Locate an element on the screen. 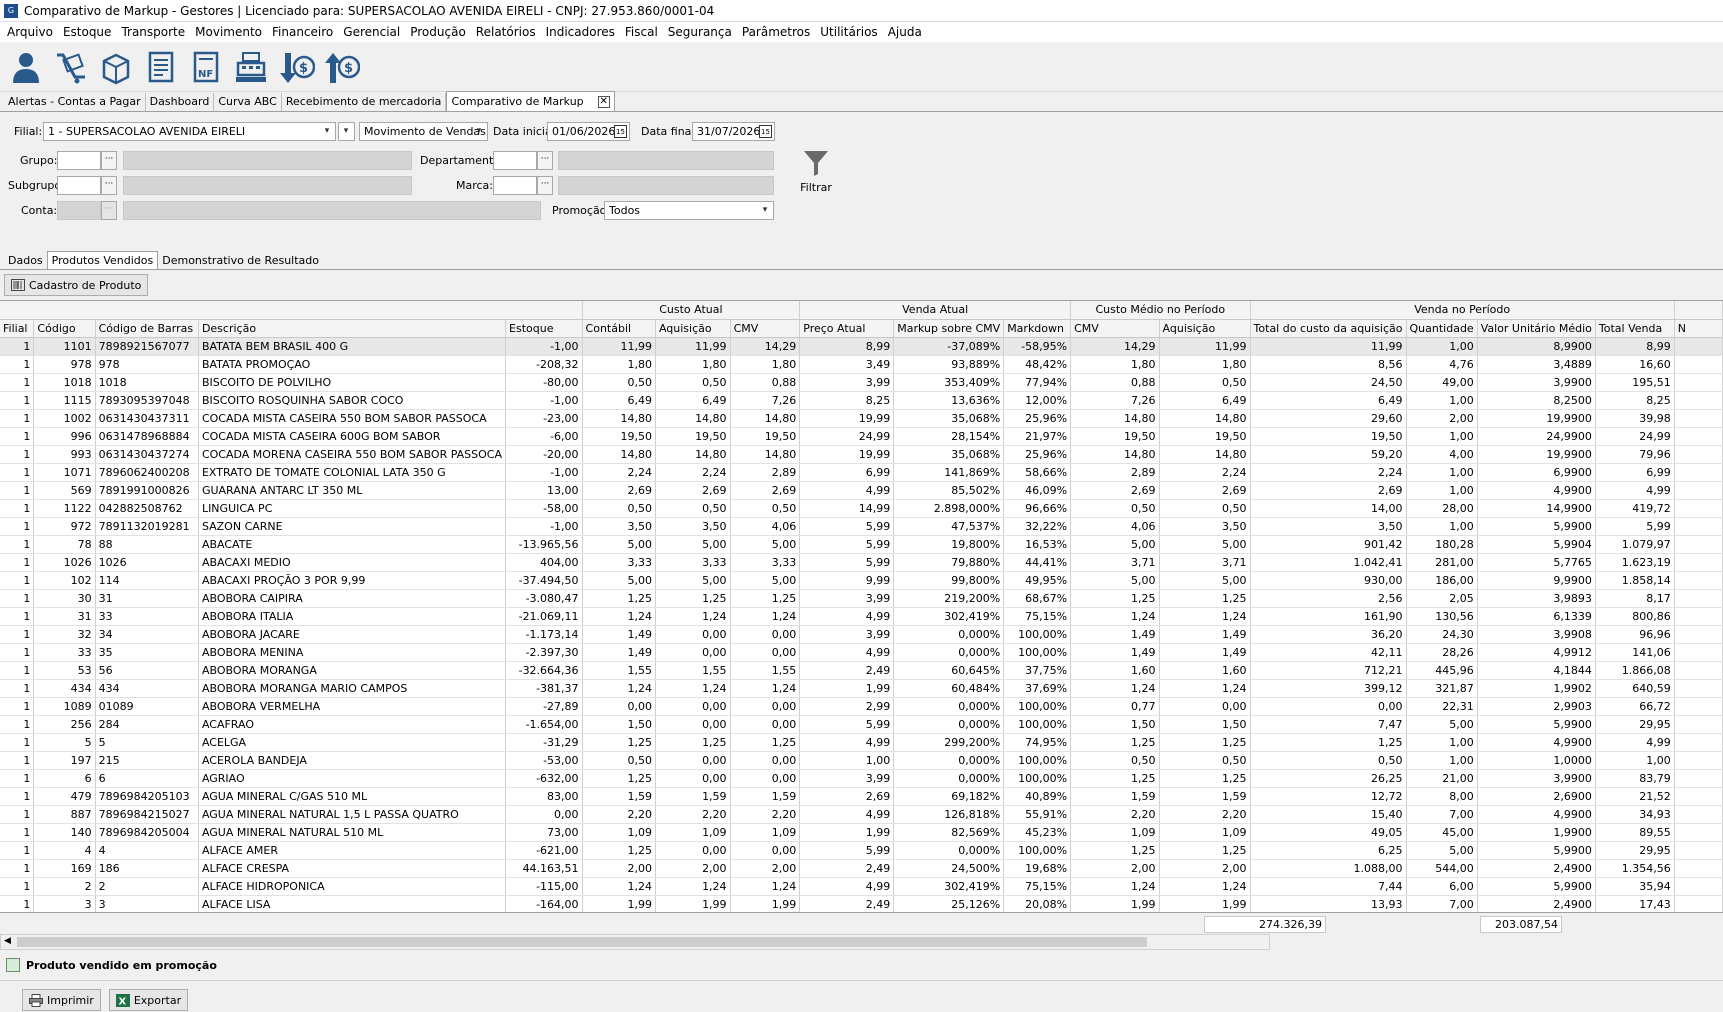 The height and width of the screenshot is (1012, 1723). menu-relatorios: Relatórios is located at coordinates (506, 32).